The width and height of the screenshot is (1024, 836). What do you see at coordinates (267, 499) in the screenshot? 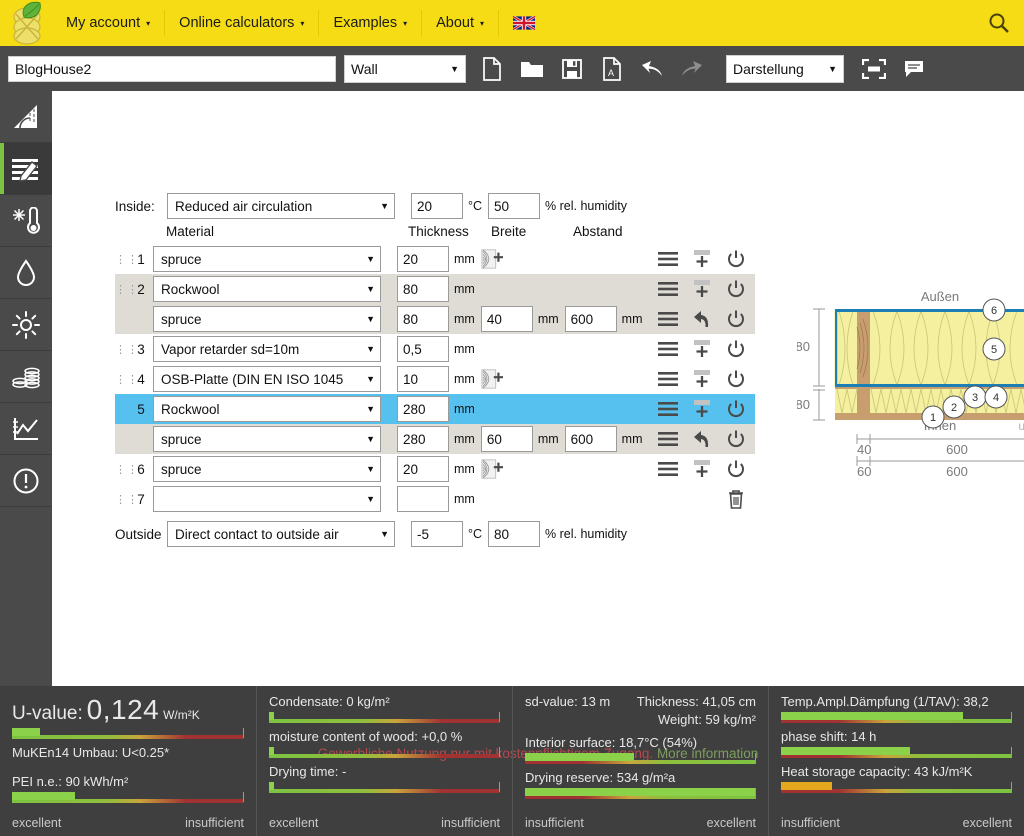
I see `material-select-7: ▼` at bounding box center [267, 499].